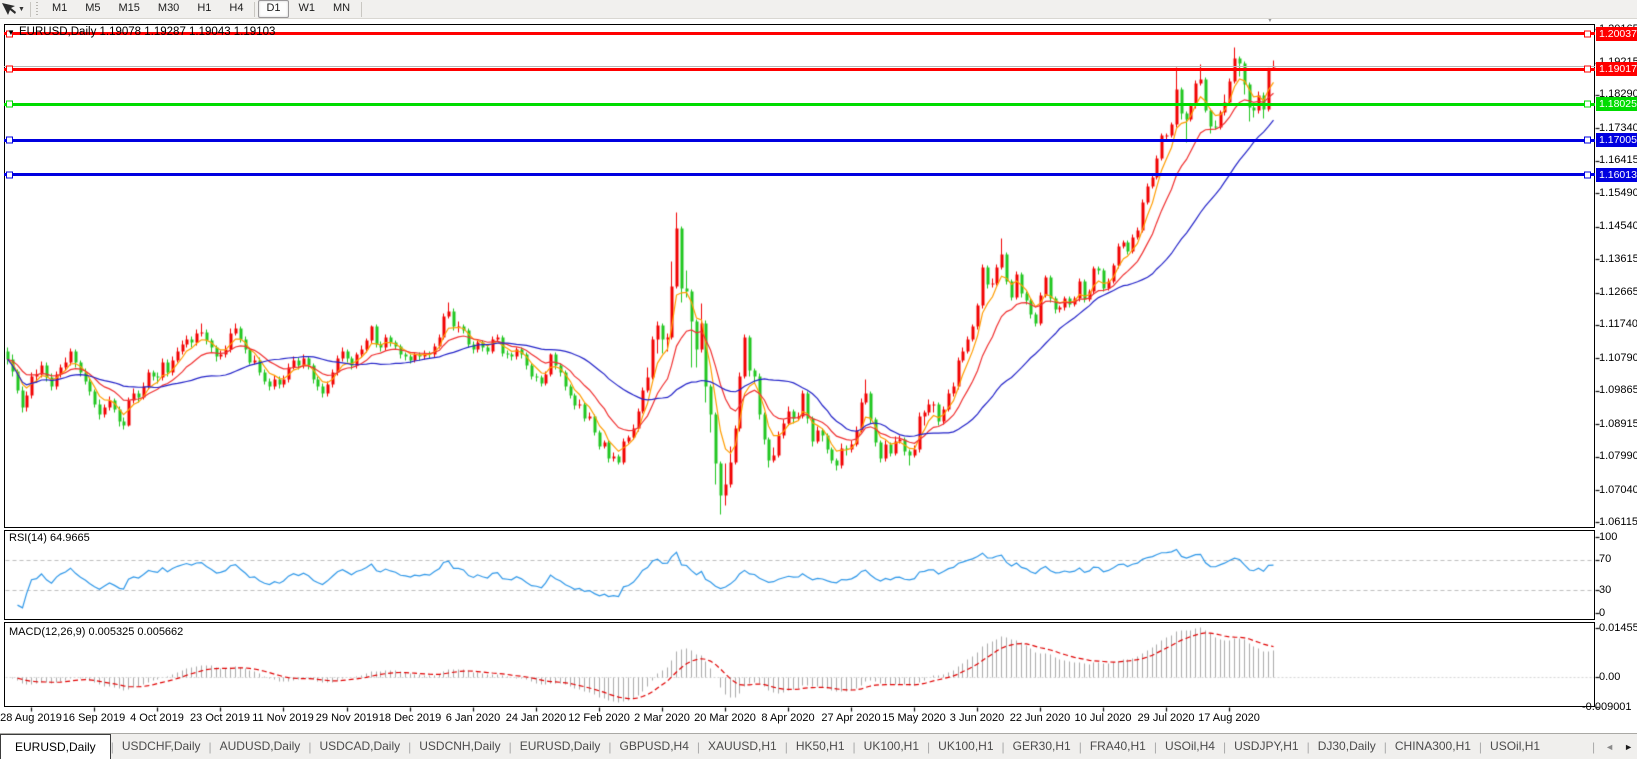 The height and width of the screenshot is (759, 1637). I want to click on chart-tab-fra40-h1: FRA40,H1, so click(1118, 746).